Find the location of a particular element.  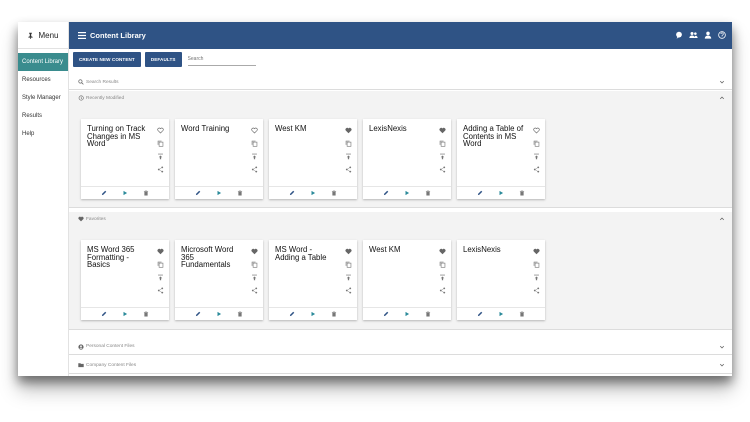

favorites-header: Favorites is located at coordinates (400, 219).